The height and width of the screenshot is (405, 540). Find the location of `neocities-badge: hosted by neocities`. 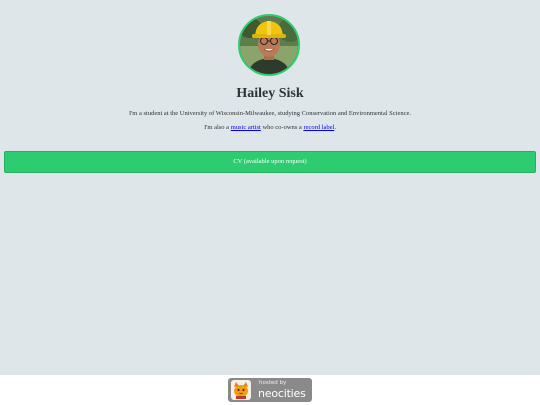

neocities-badge: hosted by neocities is located at coordinates (270, 390).